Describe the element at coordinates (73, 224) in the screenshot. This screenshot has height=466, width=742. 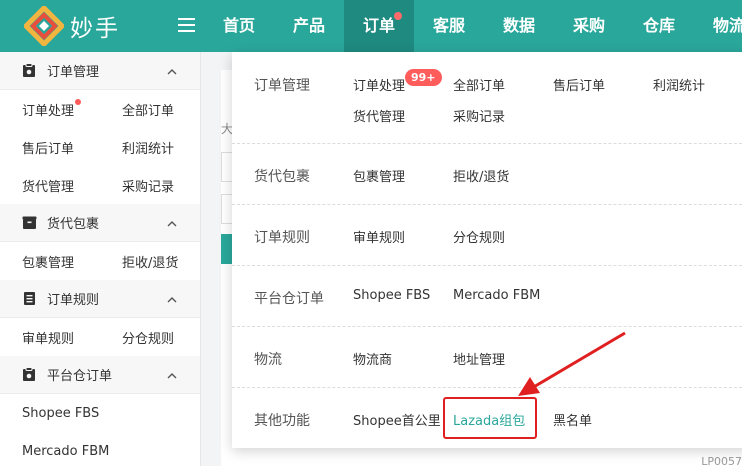
I see `sidebar-group-label: 货代包裹` at that location.